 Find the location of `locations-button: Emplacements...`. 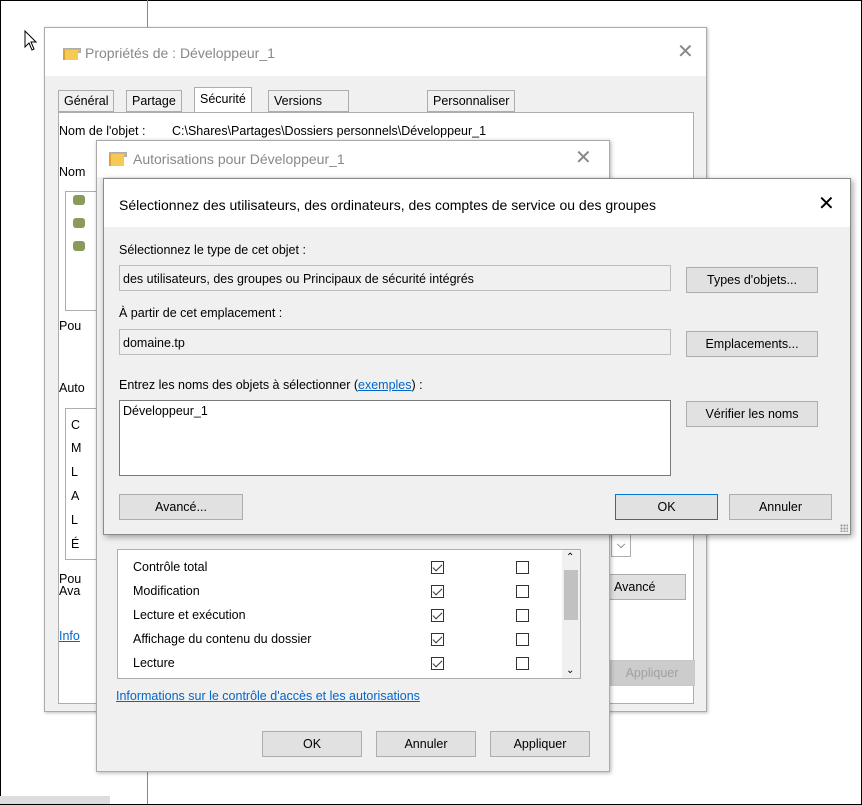

locations-button: Emplacements... is located at coordinates (752, 344).